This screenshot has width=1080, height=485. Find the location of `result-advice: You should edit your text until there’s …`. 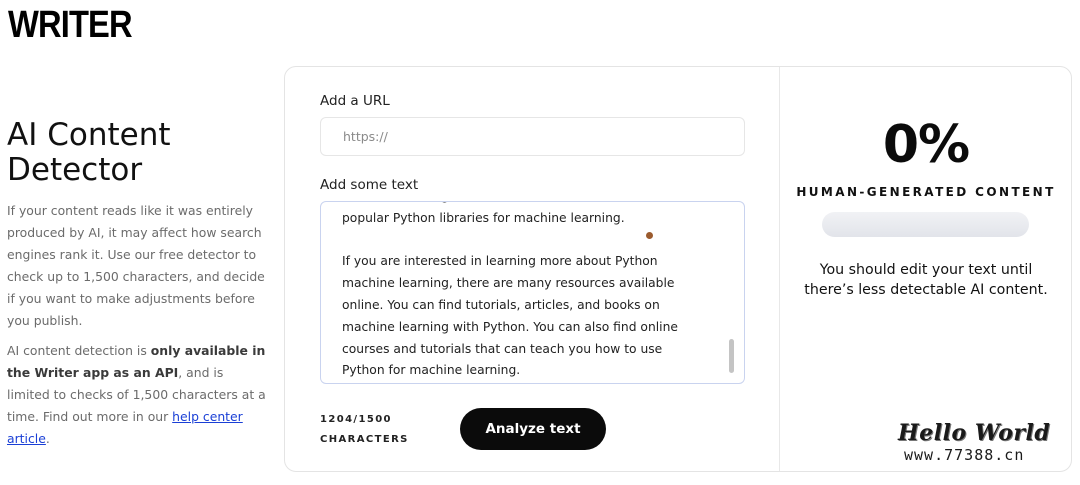

result-advice: You should edit your text until there’s … is located at coordinates (926, 280).